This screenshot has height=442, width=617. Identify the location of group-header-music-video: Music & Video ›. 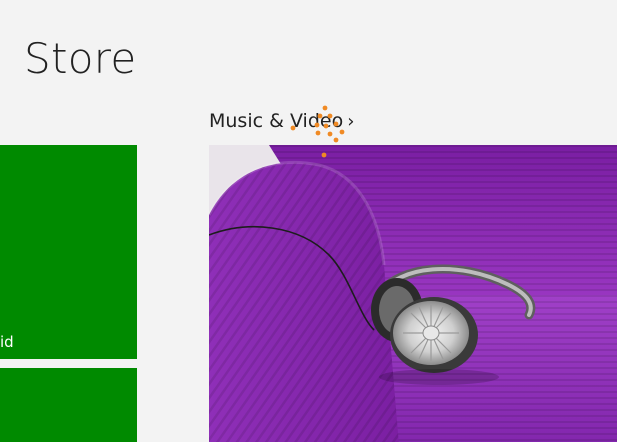
(281, 121).